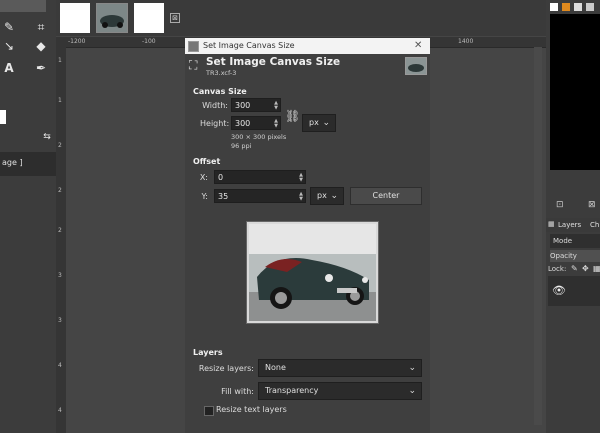 Image resolution: width=600 pixels, height=433 pixels. Describe the element at coordinates (590, 7) in the screenshot. I see `document-history-icon` at that location.